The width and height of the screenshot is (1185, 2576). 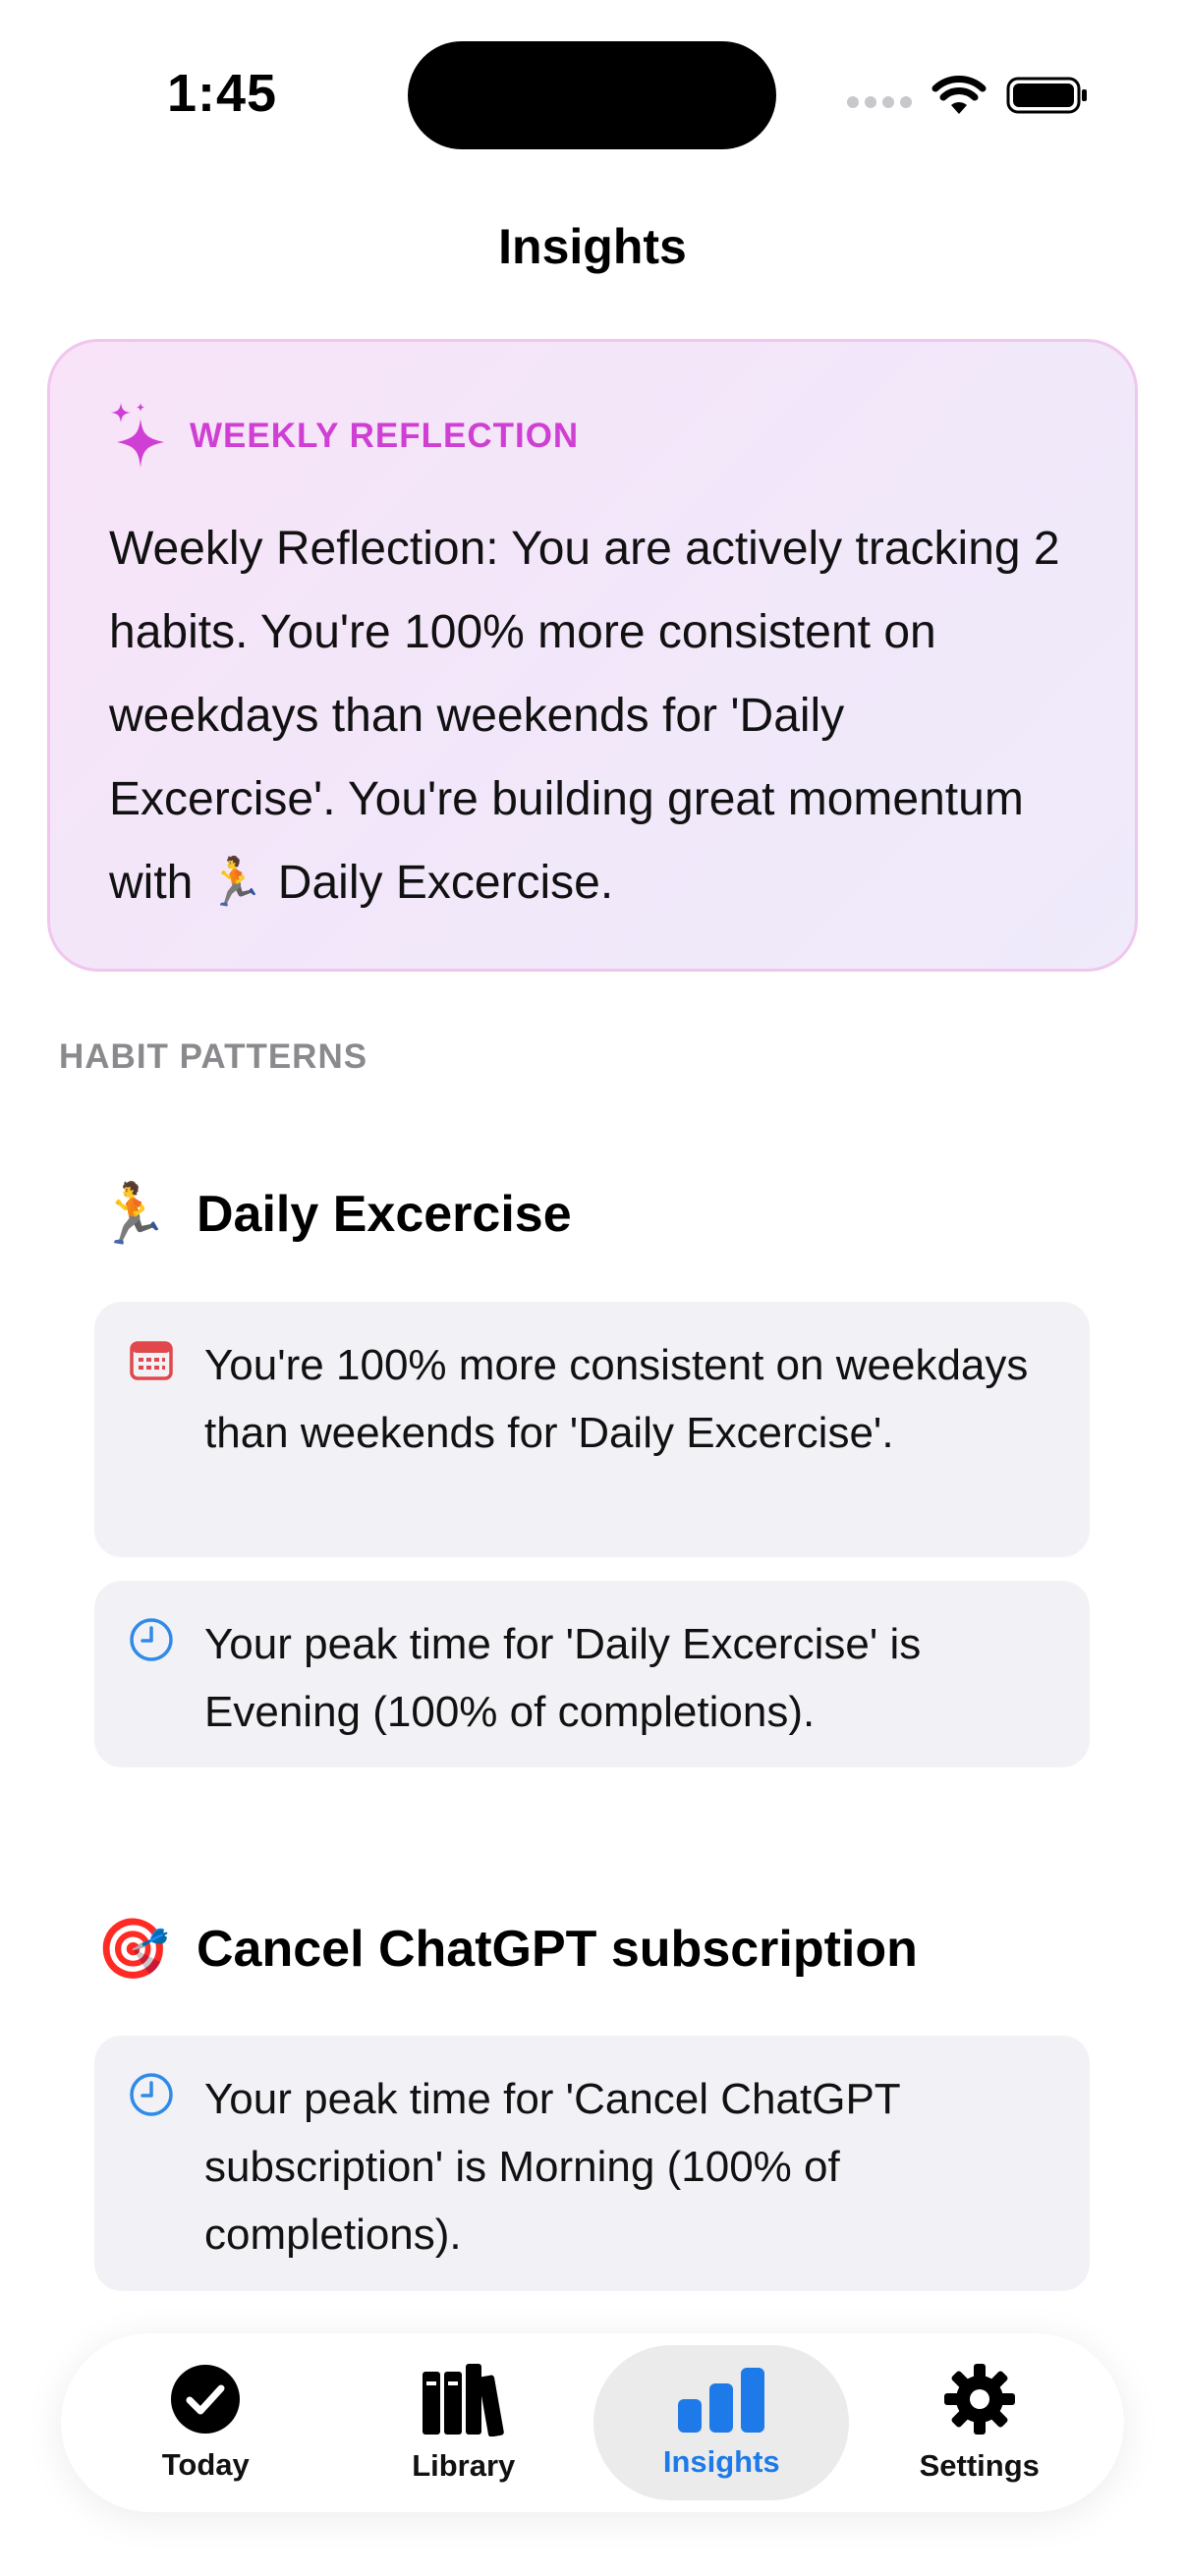 I want to click on habit-name: Daily Excercise, so click(x=384, y=1214).